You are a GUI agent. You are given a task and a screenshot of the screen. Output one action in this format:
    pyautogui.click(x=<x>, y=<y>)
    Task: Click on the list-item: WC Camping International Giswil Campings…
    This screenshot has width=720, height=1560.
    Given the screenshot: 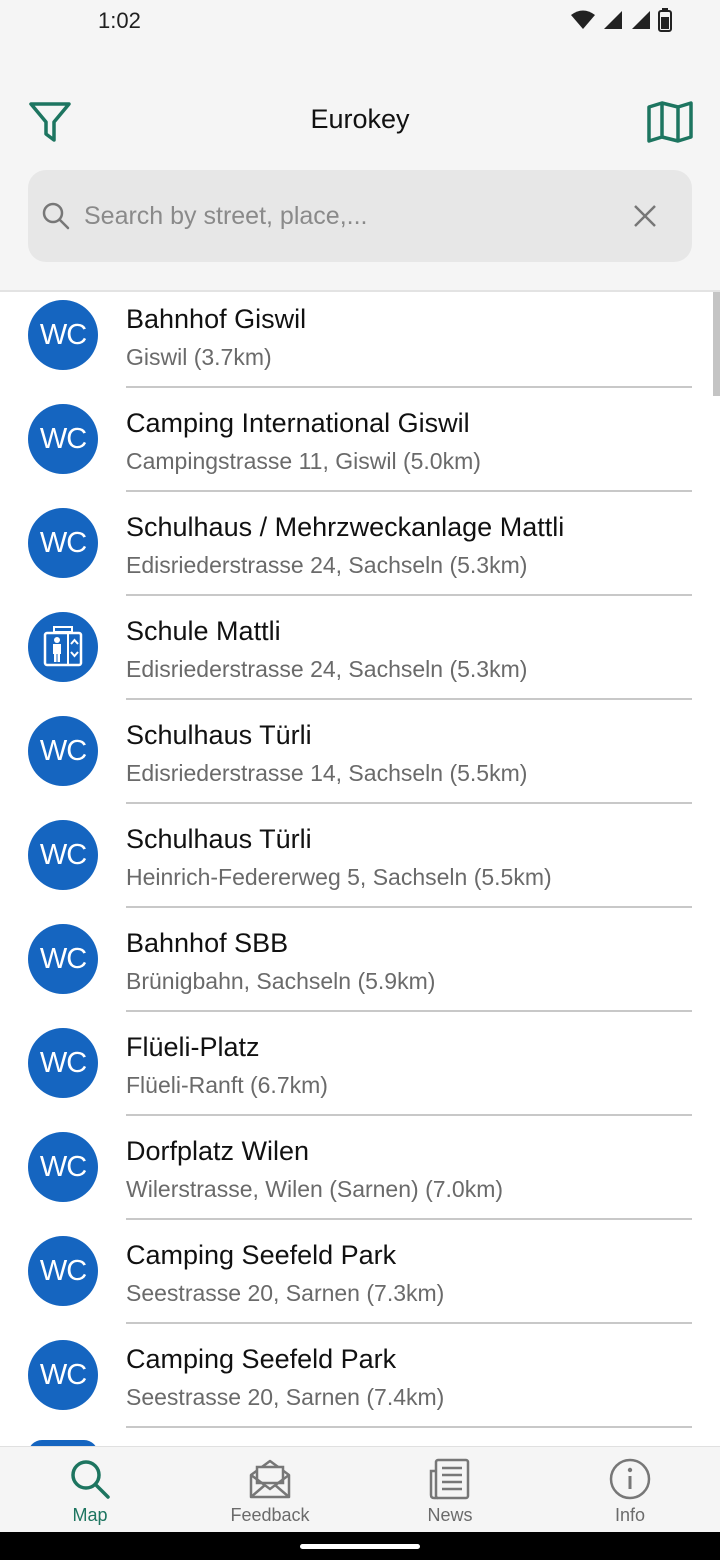 What is the action you would take?
    pyautogui.click(x=360, y=448)
    